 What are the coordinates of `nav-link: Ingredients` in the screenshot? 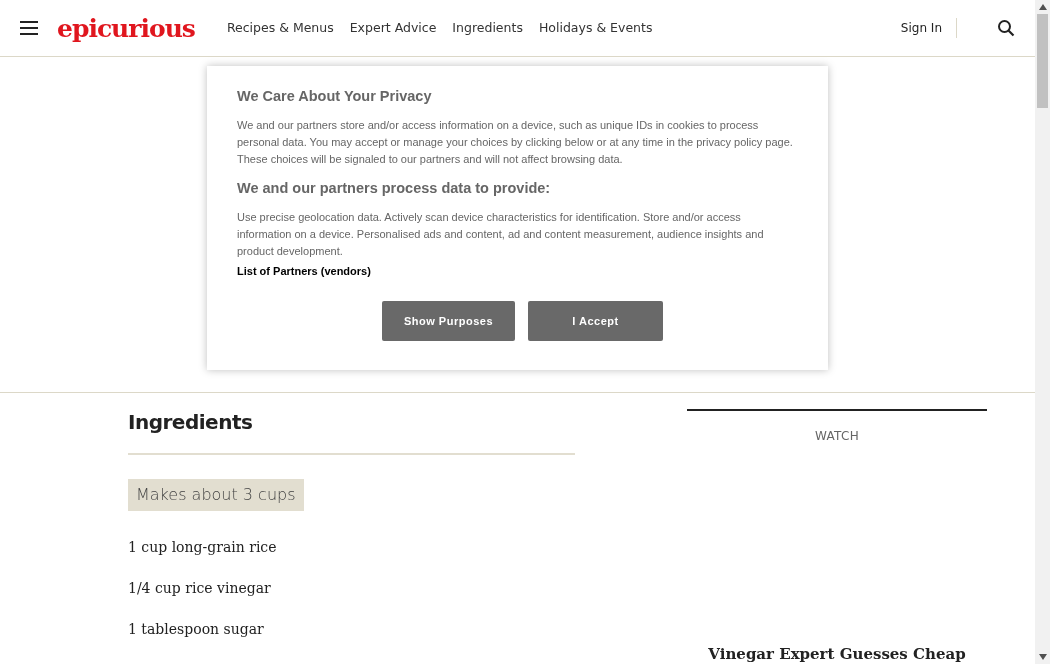 It's located at (487, 28).